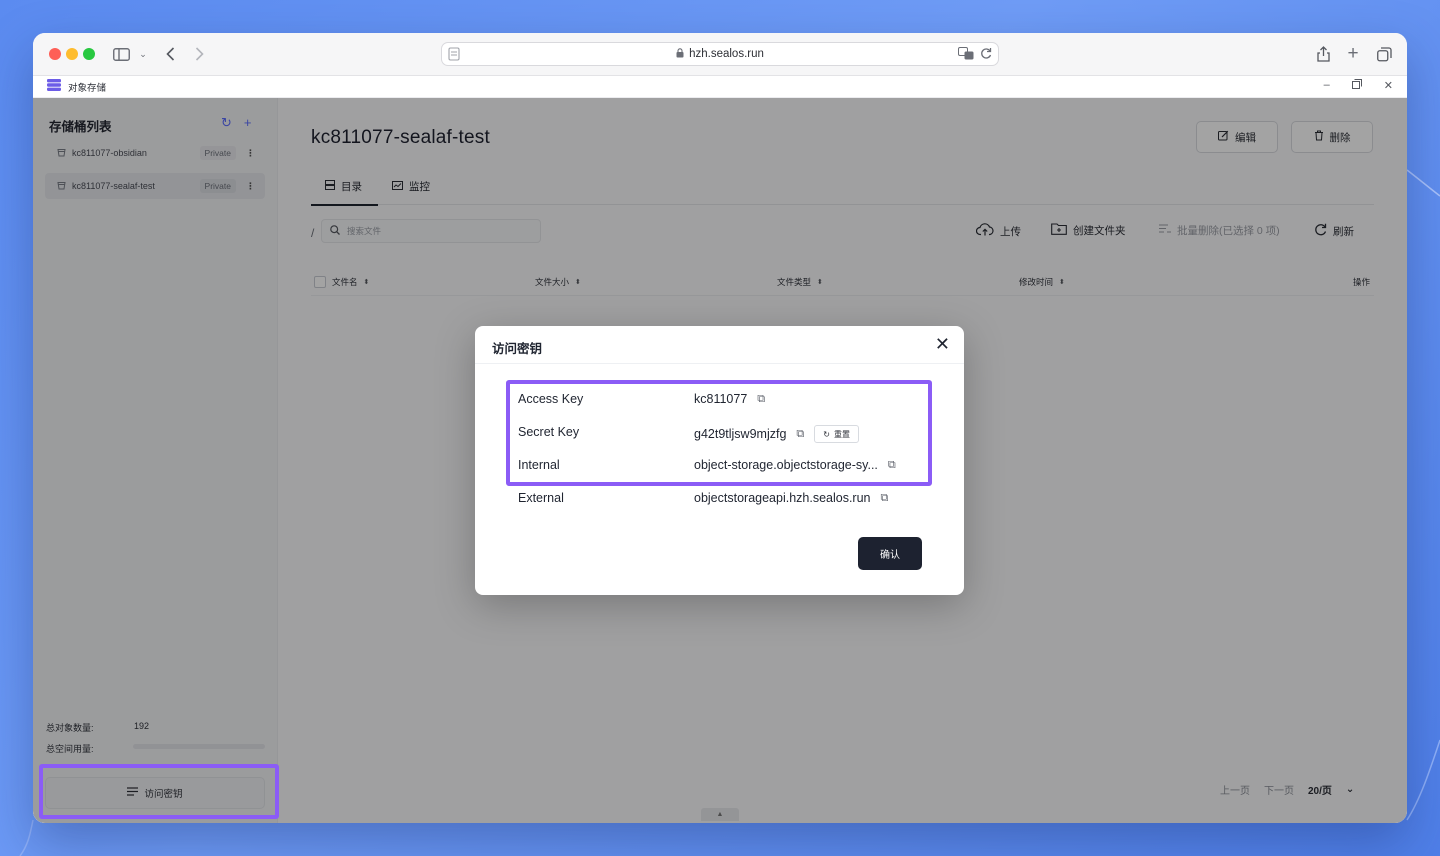 The image size is (1440, 856). Describe the element at coordinates (87, 88) in the screenshot. I see `app-title: 对象存储` at that location.